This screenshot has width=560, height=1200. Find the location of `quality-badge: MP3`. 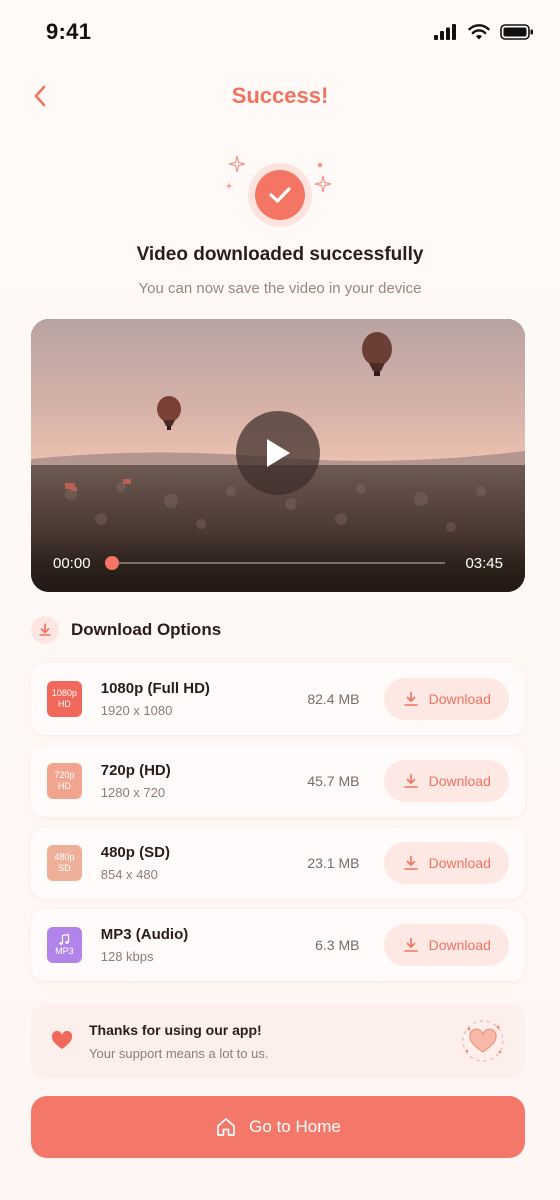

quality-badge: MP3 is located at coordinates (64, 945).